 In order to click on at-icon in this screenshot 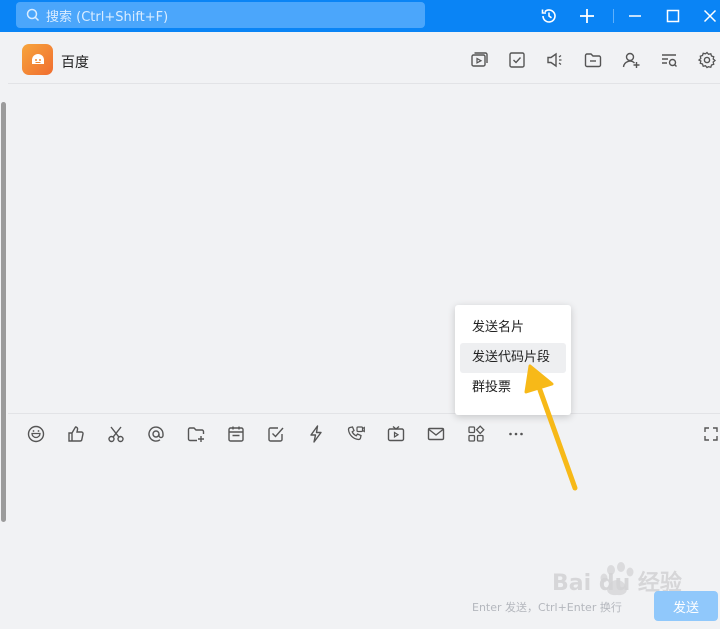, I will do `click(156, 434)`.